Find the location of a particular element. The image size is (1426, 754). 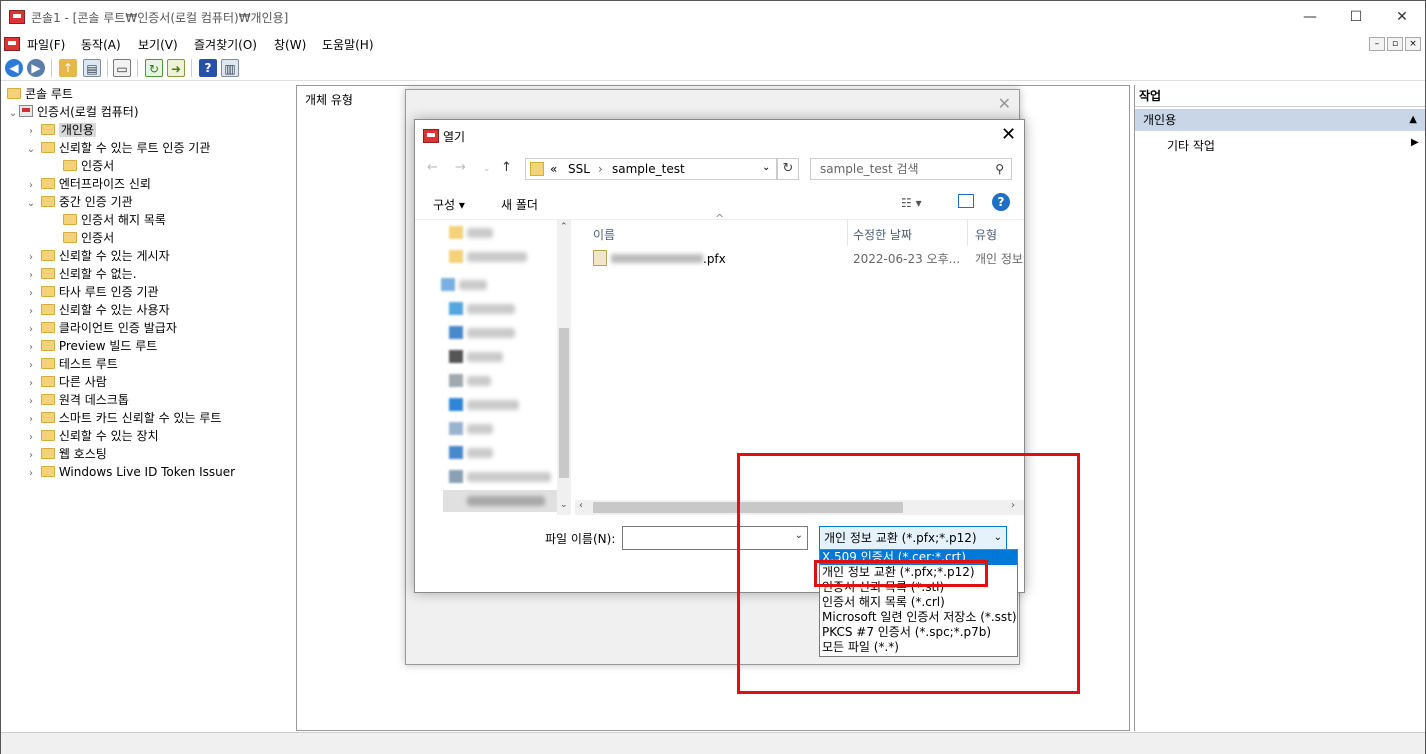

menu-file: 파일(F) is located at coordinates (46, 44).